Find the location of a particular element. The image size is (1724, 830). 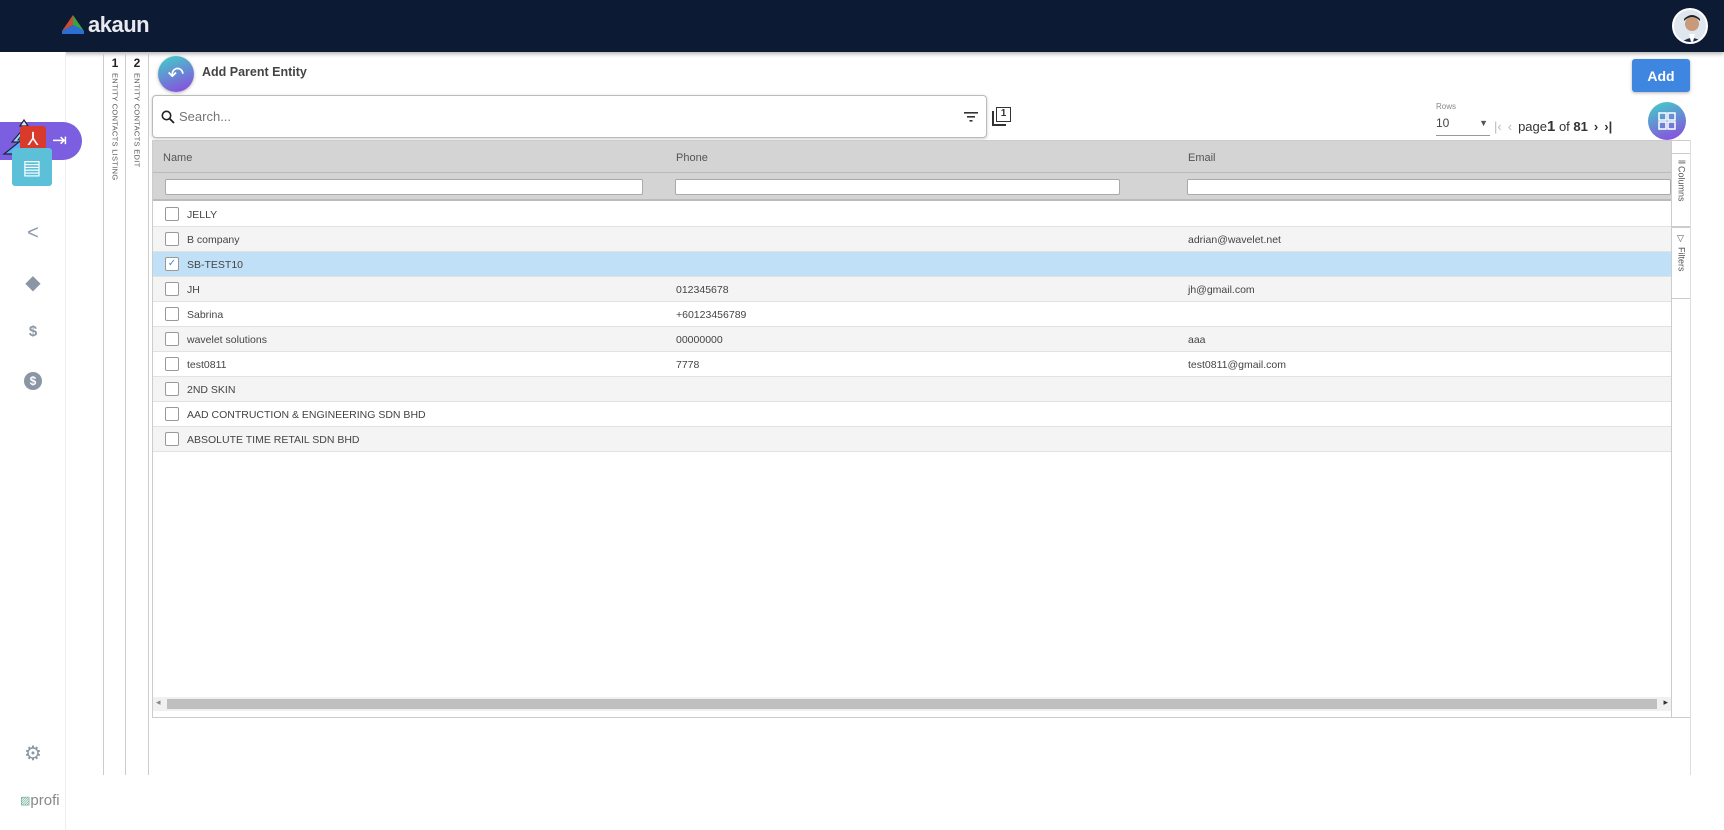

logo-icon is located at coordinates (73, 24).